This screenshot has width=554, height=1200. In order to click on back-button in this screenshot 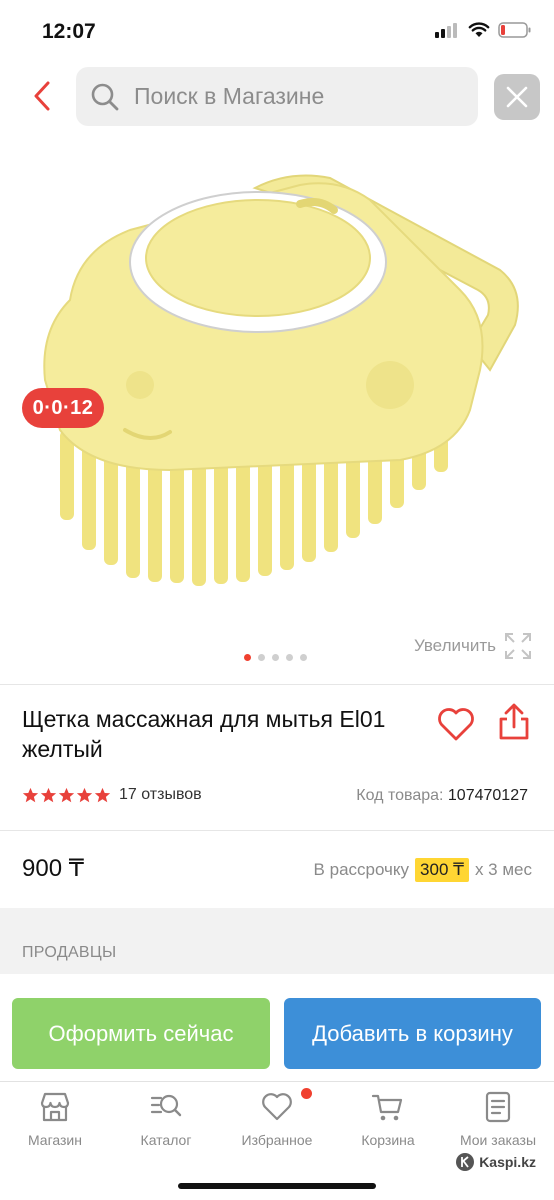, I will do `click(42, 96)`.